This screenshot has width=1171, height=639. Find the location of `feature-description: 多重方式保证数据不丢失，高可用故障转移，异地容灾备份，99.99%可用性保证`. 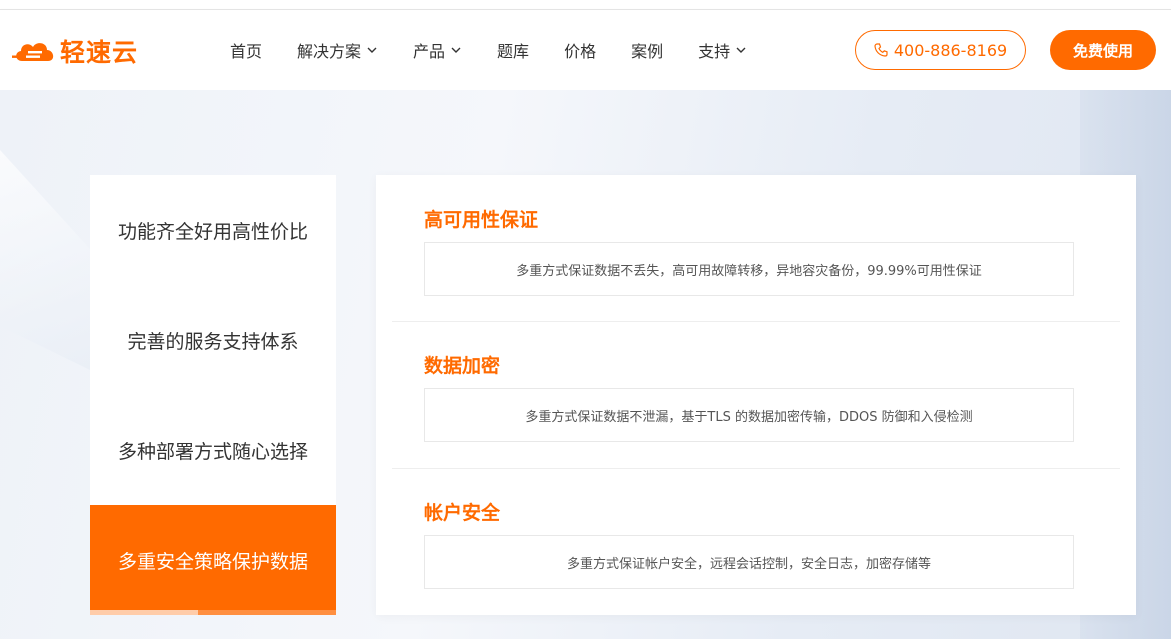

feature-description: 多重方式保证数据不丢失，高可用故障转移，异地容灾备份，99.99%可用性保证 is located at coordinates (749, 269).